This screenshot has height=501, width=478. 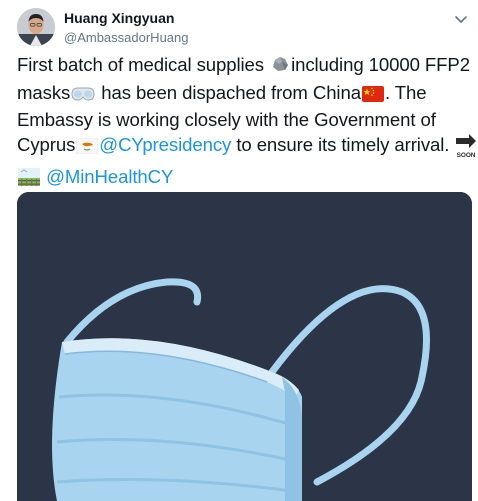 I want to click on text-segment: to ensure its timely arrival., so click(x=340, y=144).